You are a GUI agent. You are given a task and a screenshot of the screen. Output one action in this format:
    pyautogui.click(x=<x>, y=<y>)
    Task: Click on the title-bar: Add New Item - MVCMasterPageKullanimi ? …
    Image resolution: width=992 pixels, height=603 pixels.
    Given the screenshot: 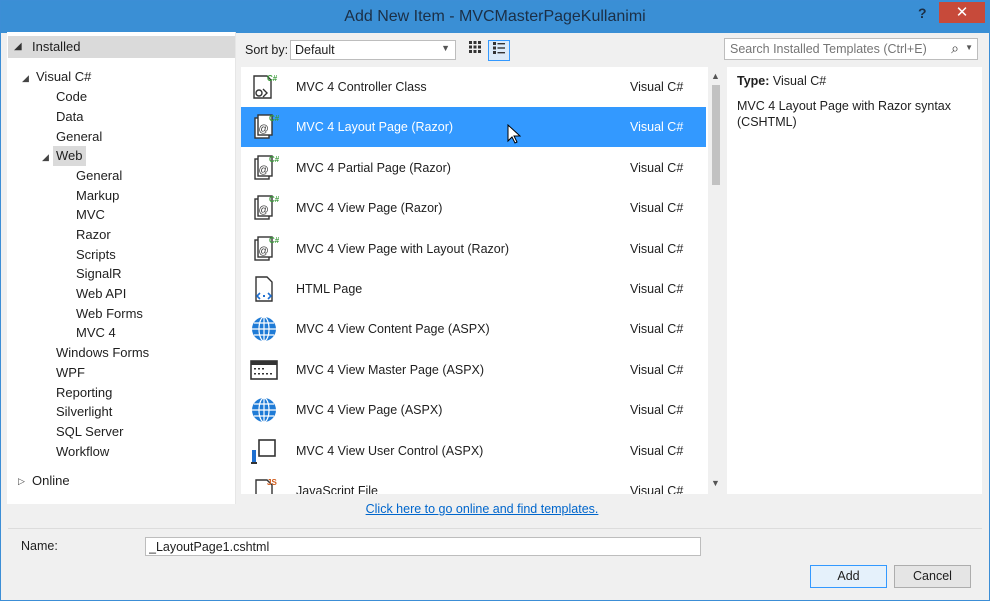 What is the action you would take?
    pyautogui.click(x=495, y=17)
    